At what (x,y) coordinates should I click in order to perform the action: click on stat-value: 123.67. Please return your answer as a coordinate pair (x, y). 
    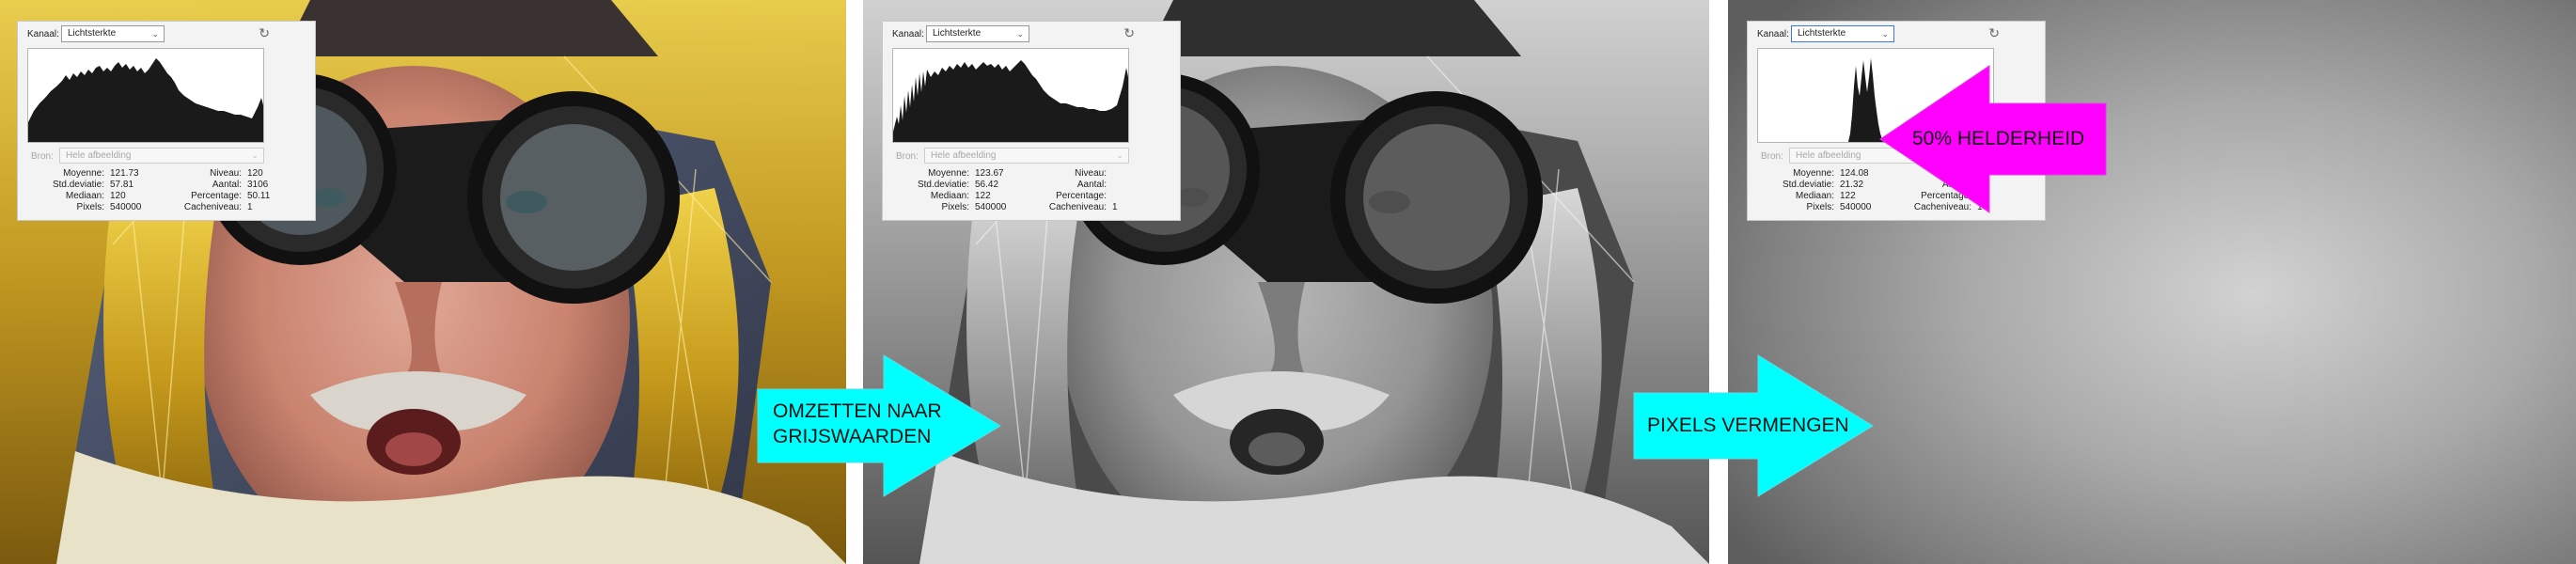
    Looking at the image, I should click on (989, 173).